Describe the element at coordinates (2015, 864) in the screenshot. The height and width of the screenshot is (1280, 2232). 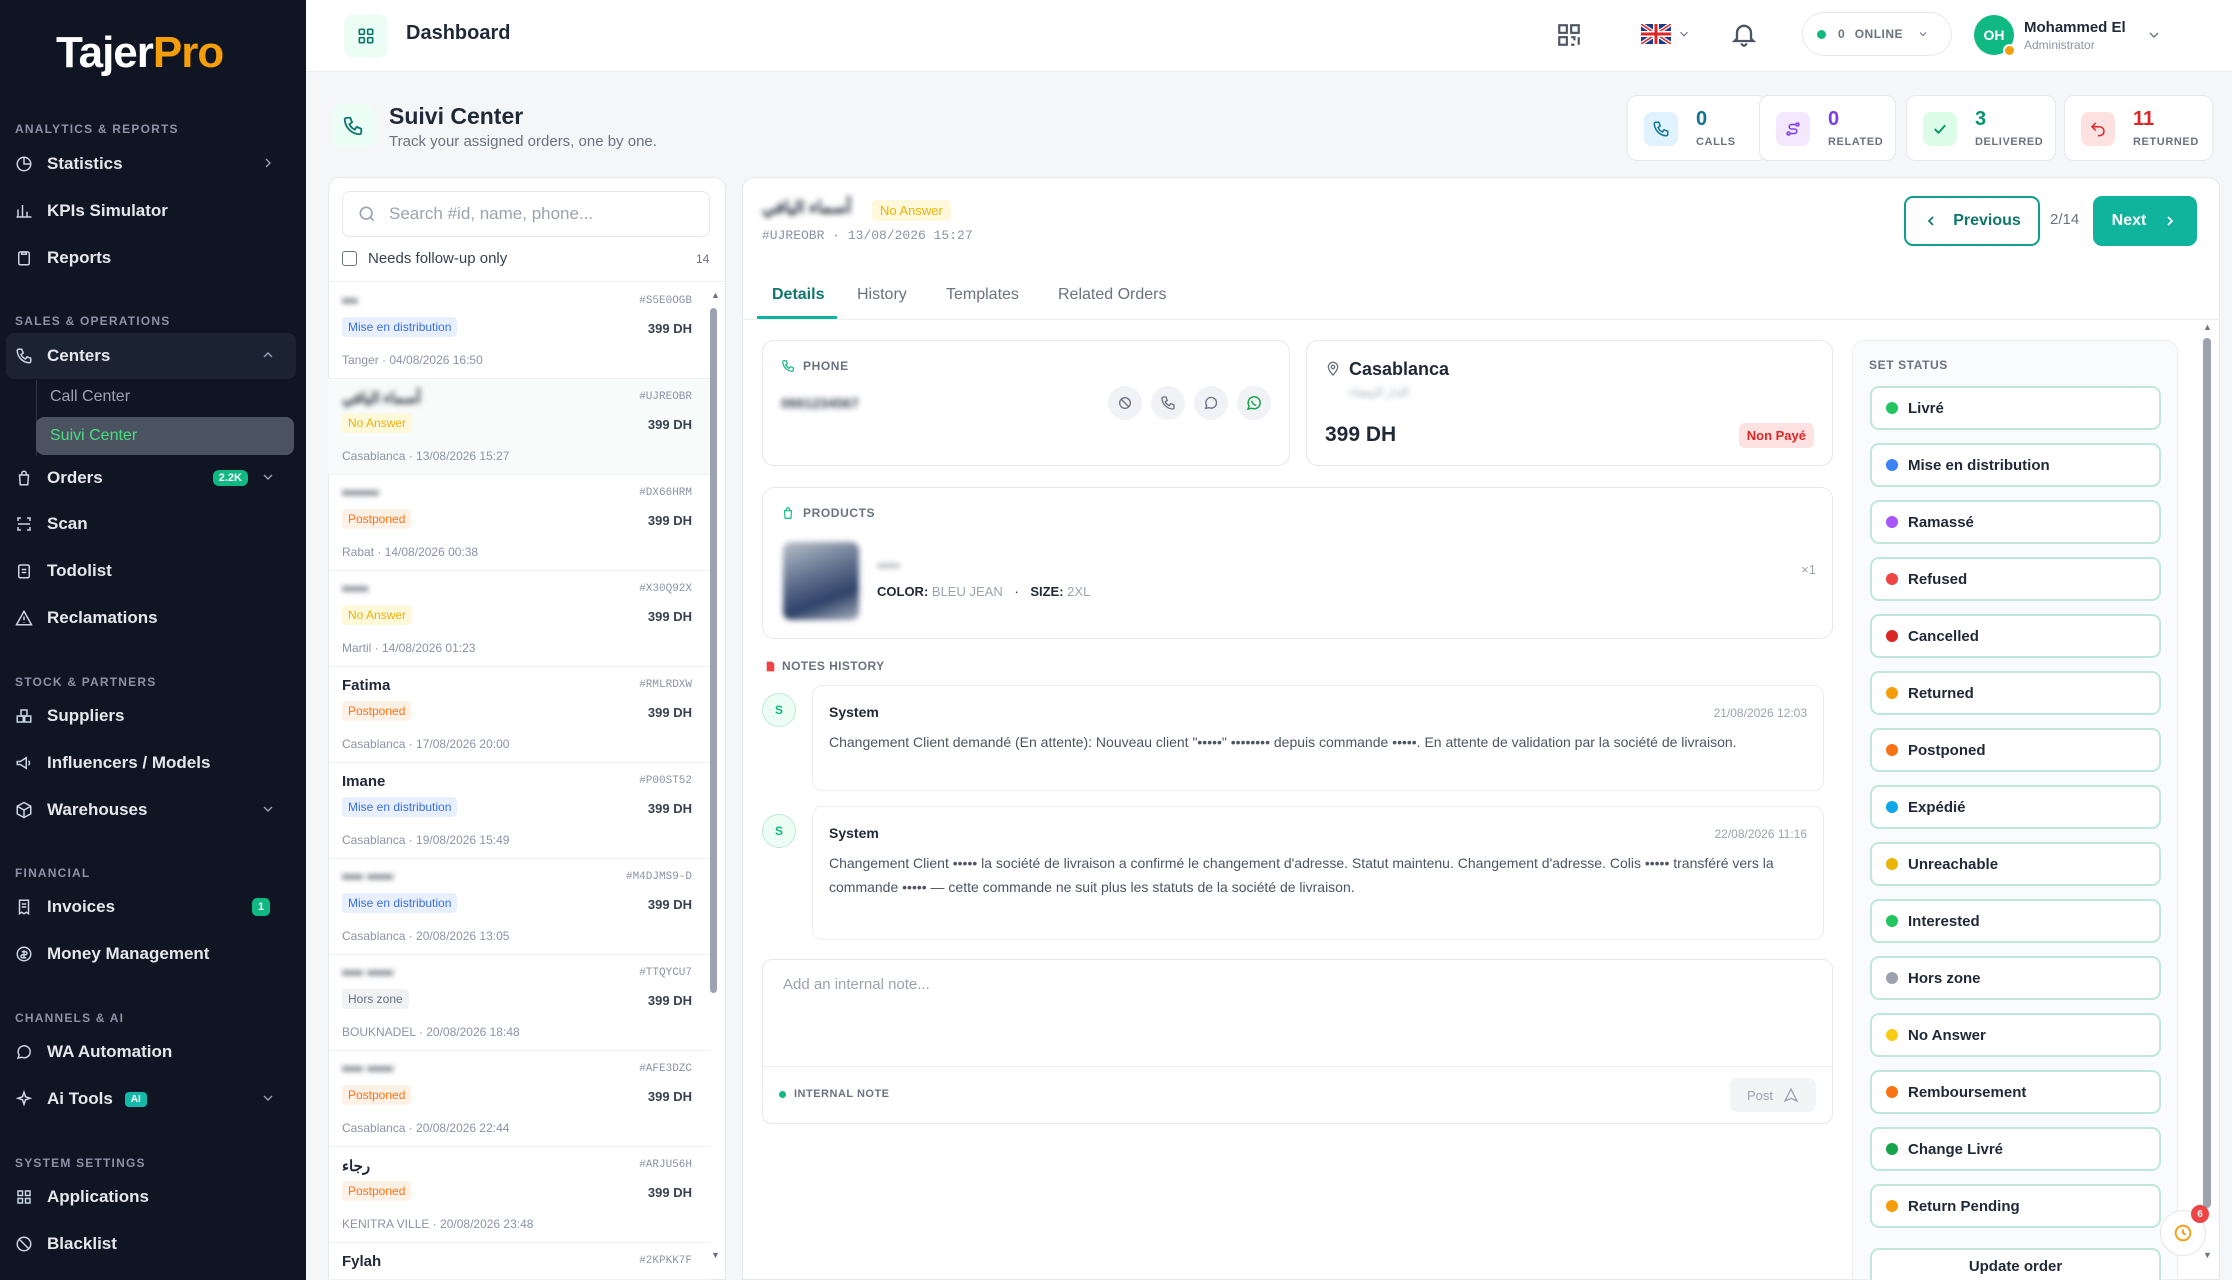
I see `status-option-unreachable: Unreachable` at that location.